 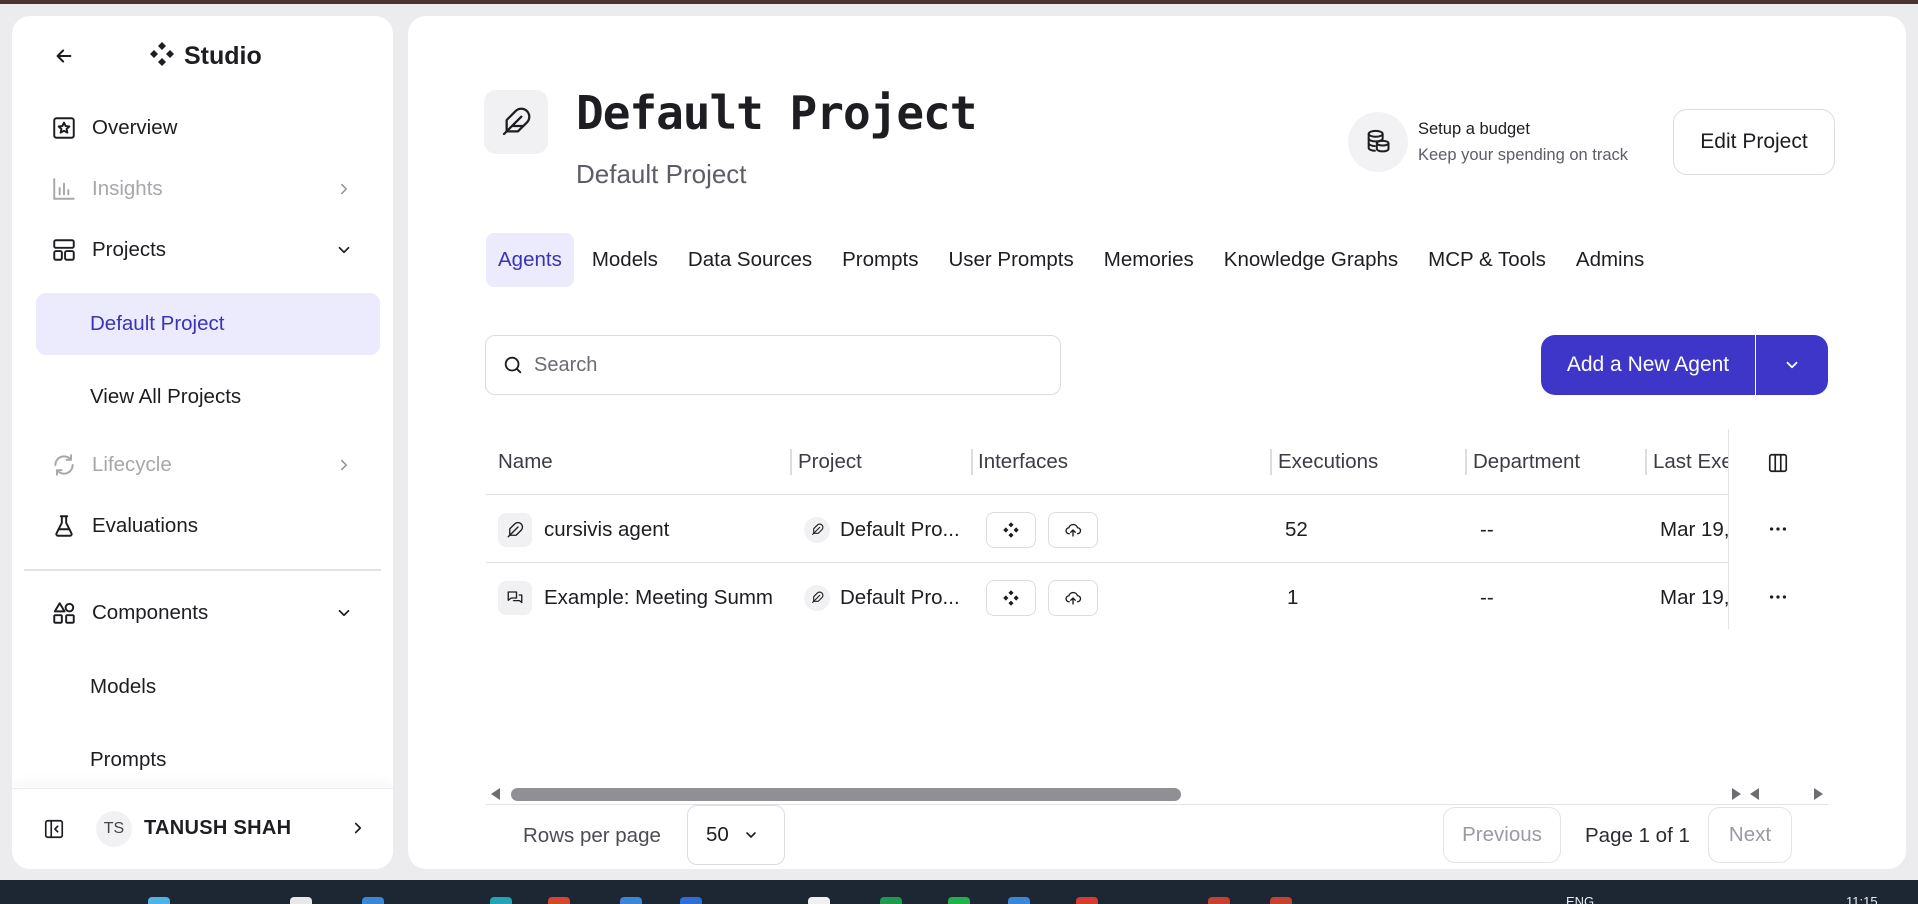 I want to click on tab-admins: Admins, so click(x=1610, y=260).